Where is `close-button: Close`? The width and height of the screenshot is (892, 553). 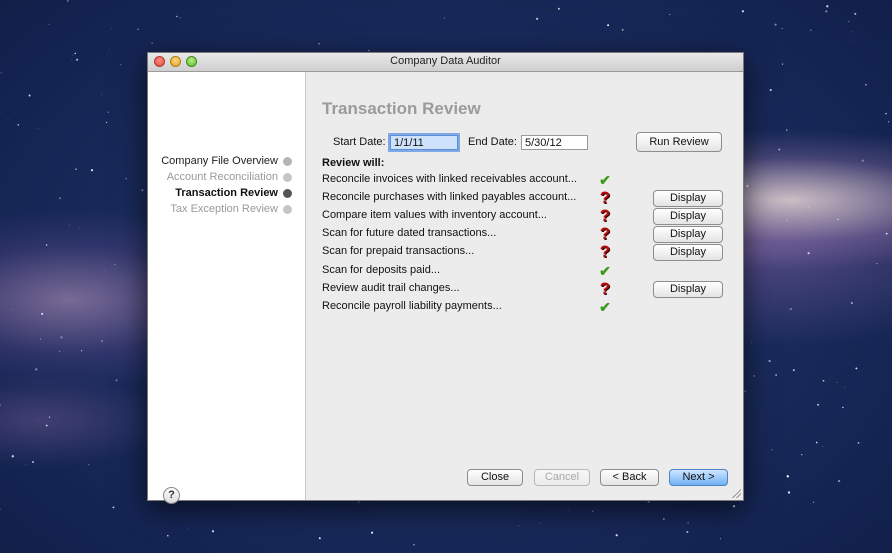 close-button: Close is located at coordinates (495, 477).